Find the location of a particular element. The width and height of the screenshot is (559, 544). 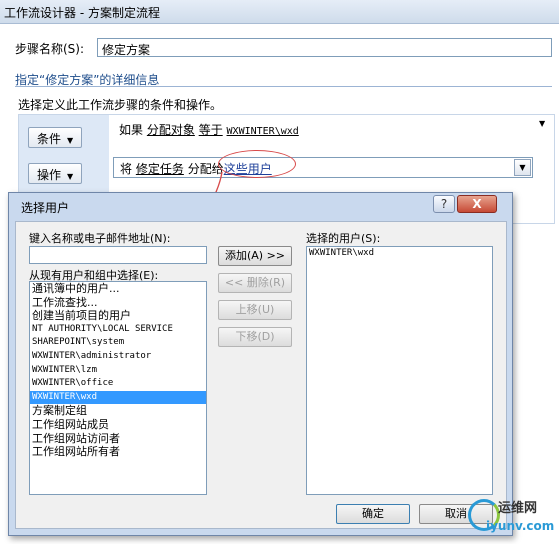

action-rule-box: 将 修定任务 分配给这些用户 ▼ is located at coordinates (323, 167).